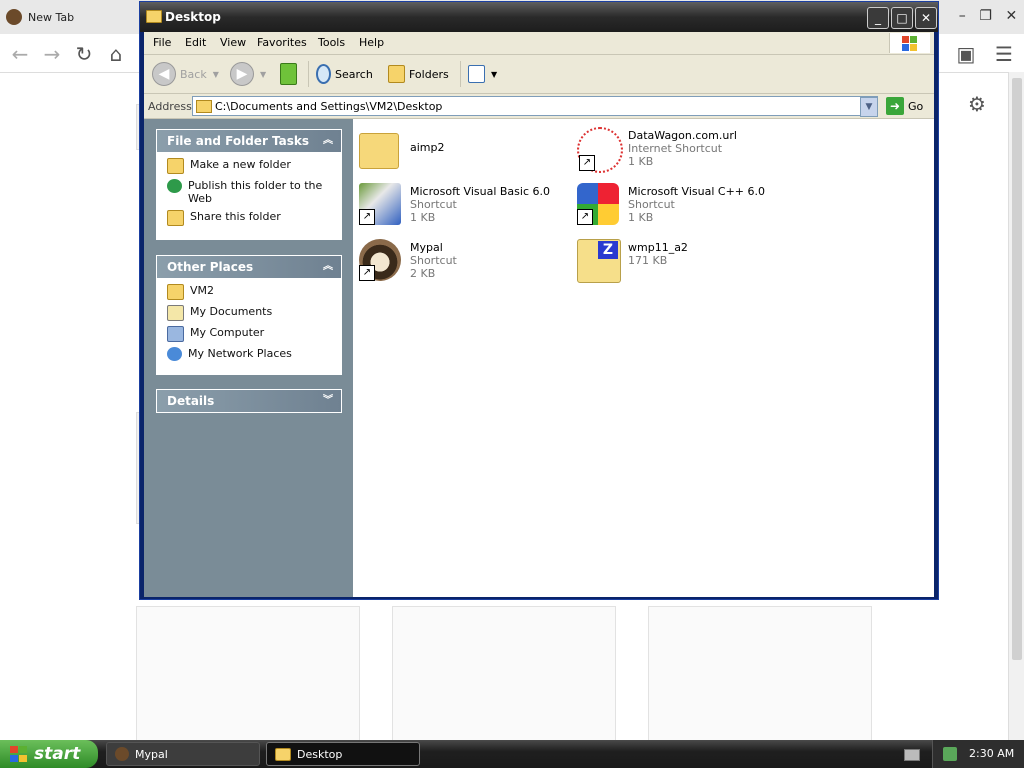 The width and height of the screenshot is (1024, 768). Describe the element at coordinates (682, 206) in the screenshot. I see `file-item: ↗ Microsoft Visual C++ 6.0 Shortcut 1 KB` at that location.